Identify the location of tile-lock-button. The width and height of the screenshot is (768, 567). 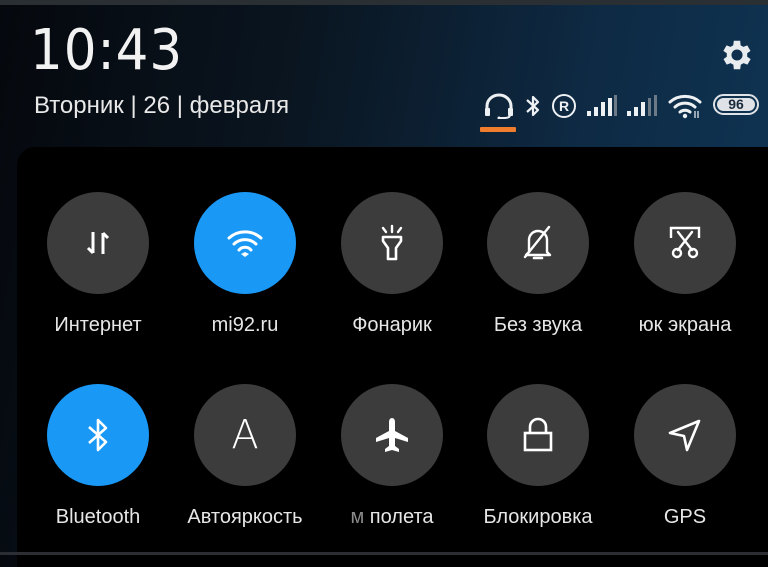
(538, 435).